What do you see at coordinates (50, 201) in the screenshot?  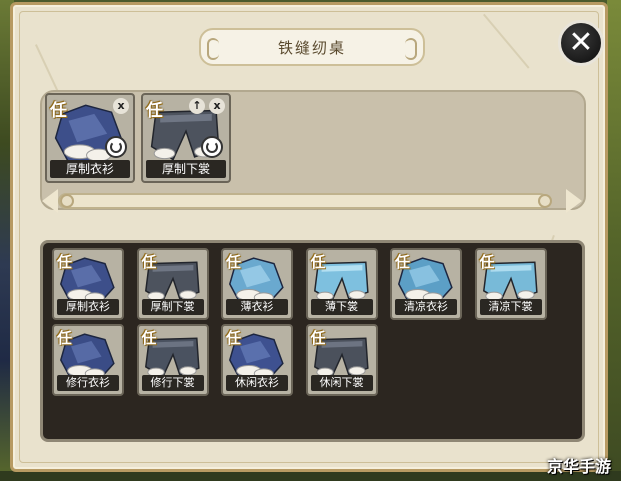 I see `scroll-left-arrow` at bounding box center [50, 201].